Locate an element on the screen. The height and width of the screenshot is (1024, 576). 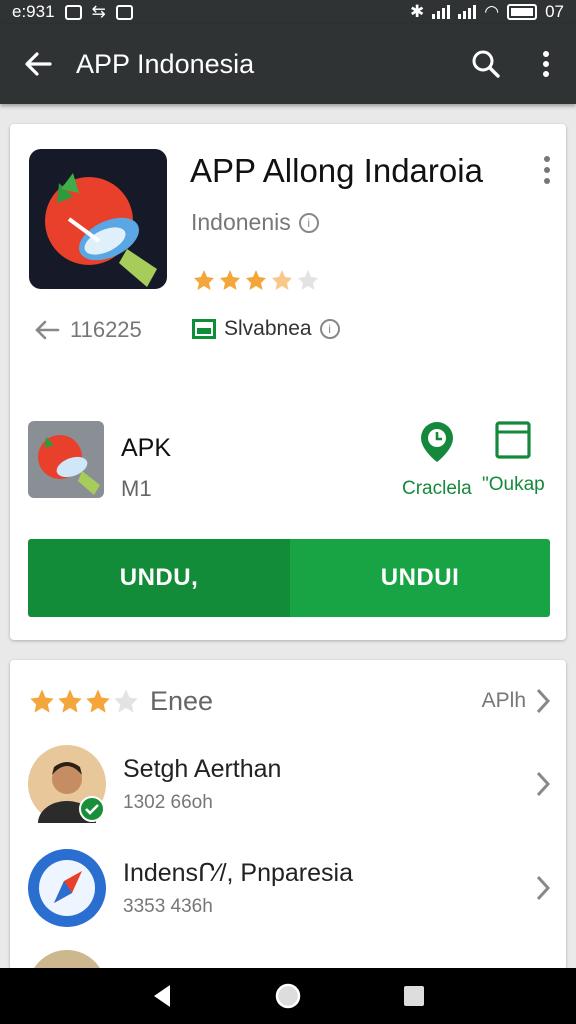
more-vert-icon is located at coordinates (546, 64).